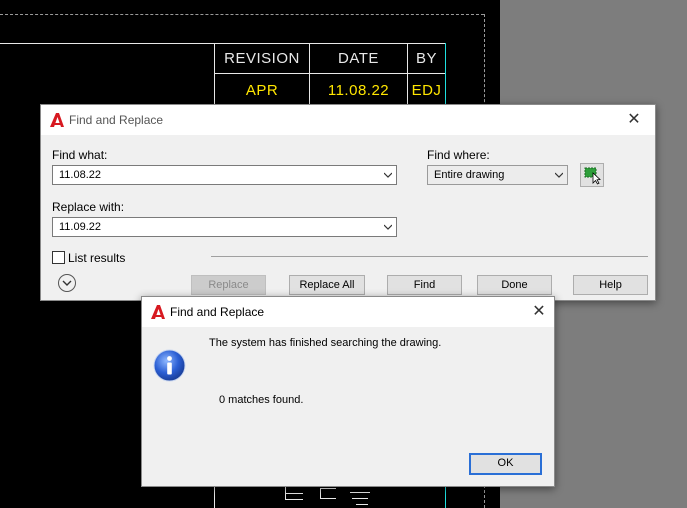  I want to click on message-title: Find and Replace, so click(217, 312).